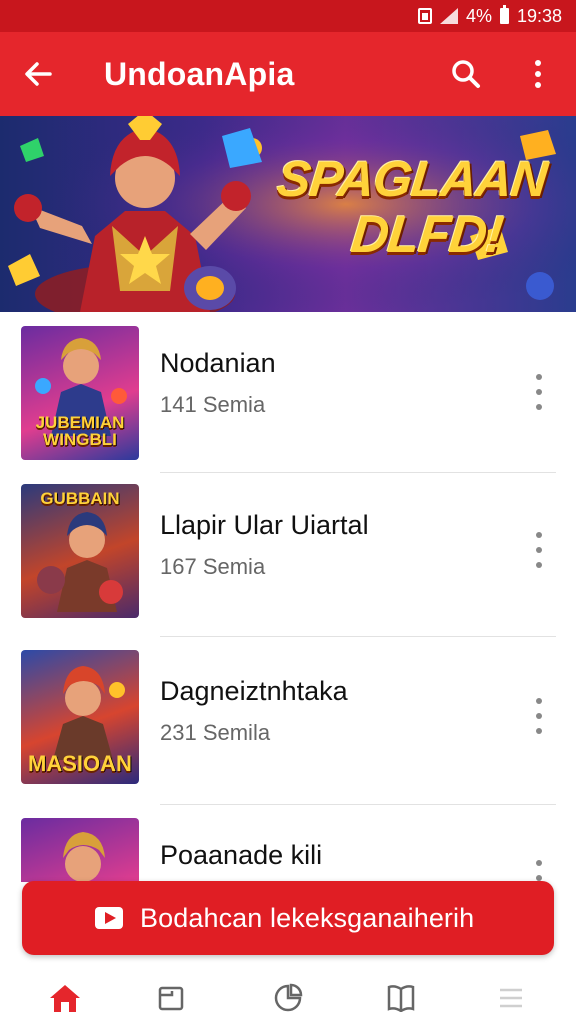 The image size is (576, 1024). I want to click on nav-list, so click(511, 998).